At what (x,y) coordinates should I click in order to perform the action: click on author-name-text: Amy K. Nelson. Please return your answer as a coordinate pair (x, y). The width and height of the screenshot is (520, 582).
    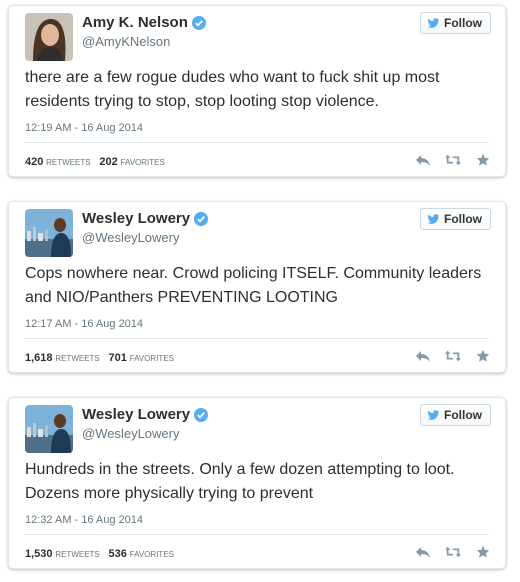
    Looking at the image, I should click on (135, 22).